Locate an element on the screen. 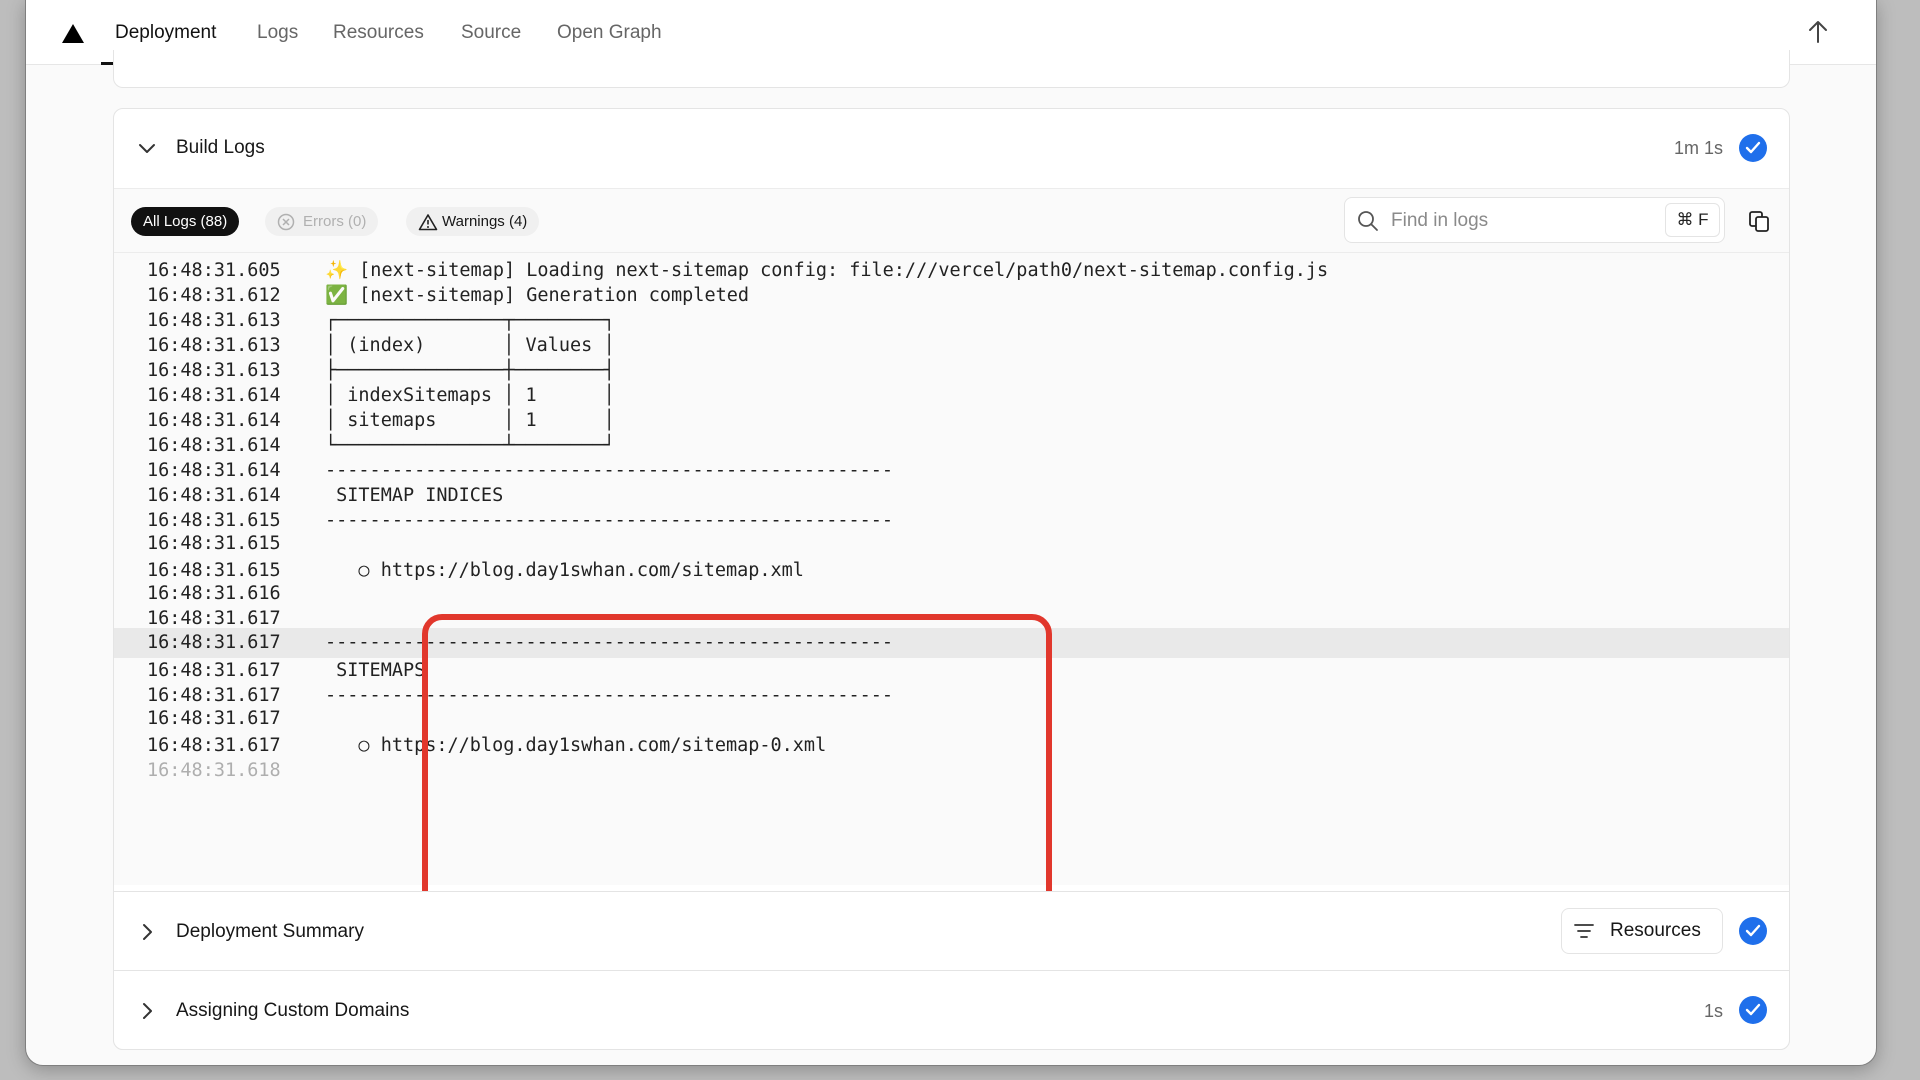 This screenshot has height=1080, width=1920. log-line: 16:48:31.615 is located at coordinates (951, 543).